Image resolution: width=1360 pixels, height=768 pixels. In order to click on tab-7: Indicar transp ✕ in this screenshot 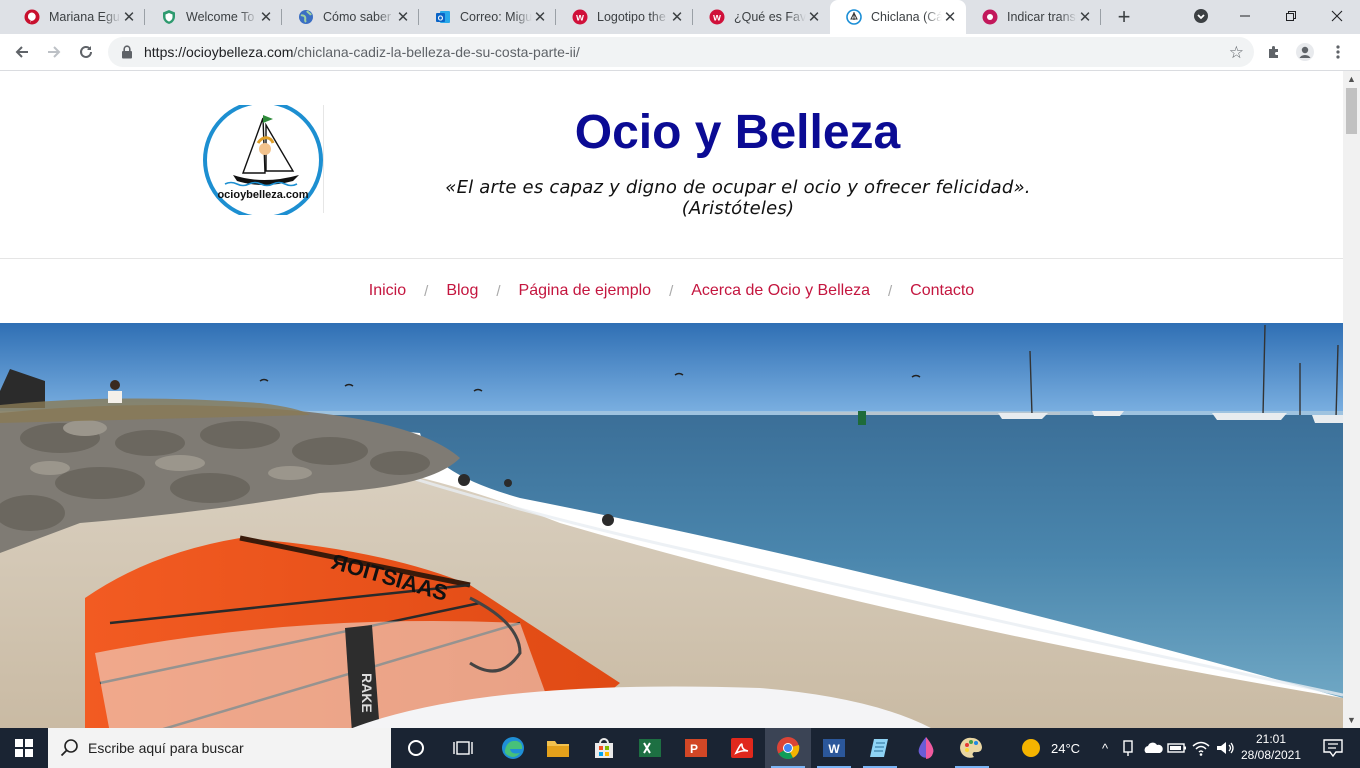, I will do `click(1033, 17)`.